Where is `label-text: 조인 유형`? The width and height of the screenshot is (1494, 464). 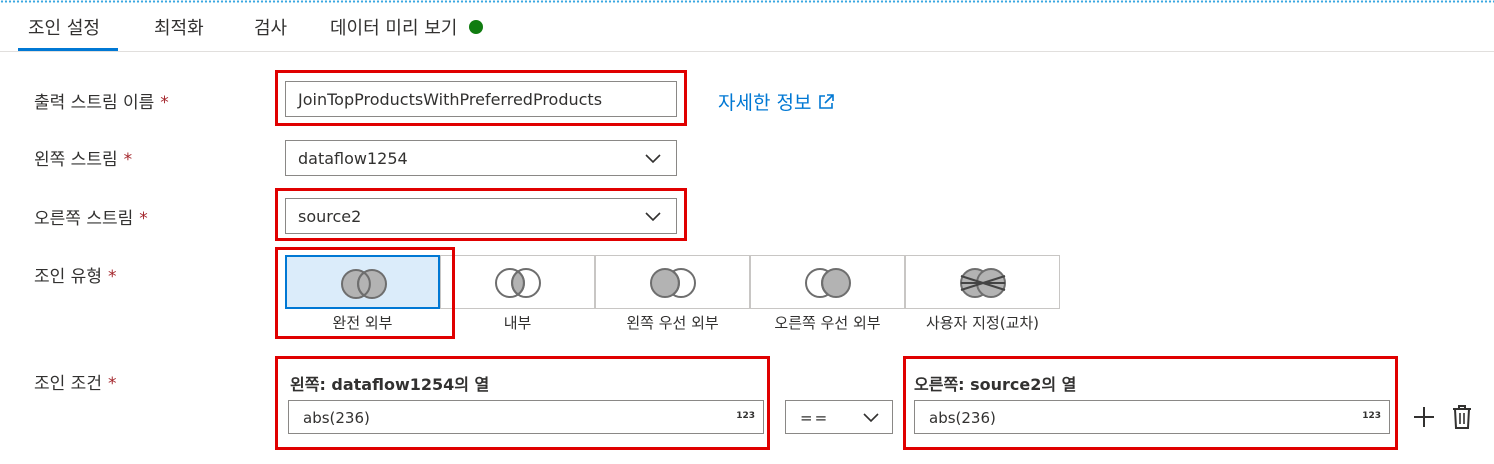 label-text: 조인 유형 is located at coordinates (68, 277).